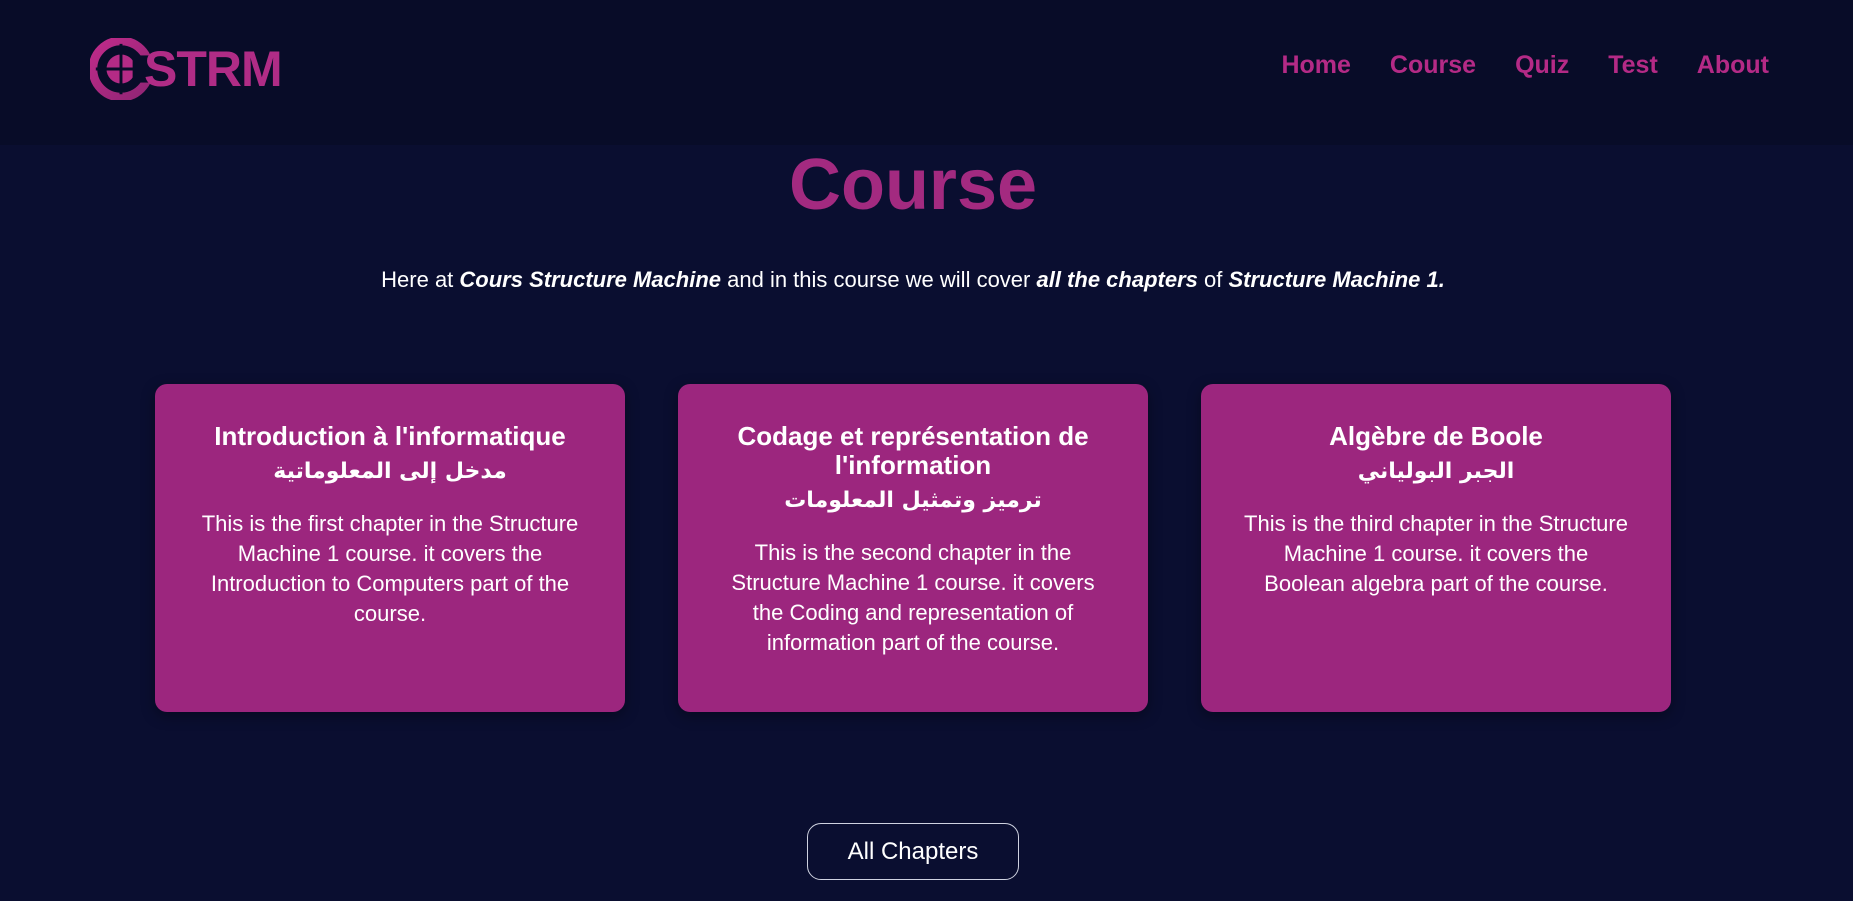 This screenshot has width=1853, height=901. I want to click on chapter-title: Algèbre de Boole, so click(1436, 436).